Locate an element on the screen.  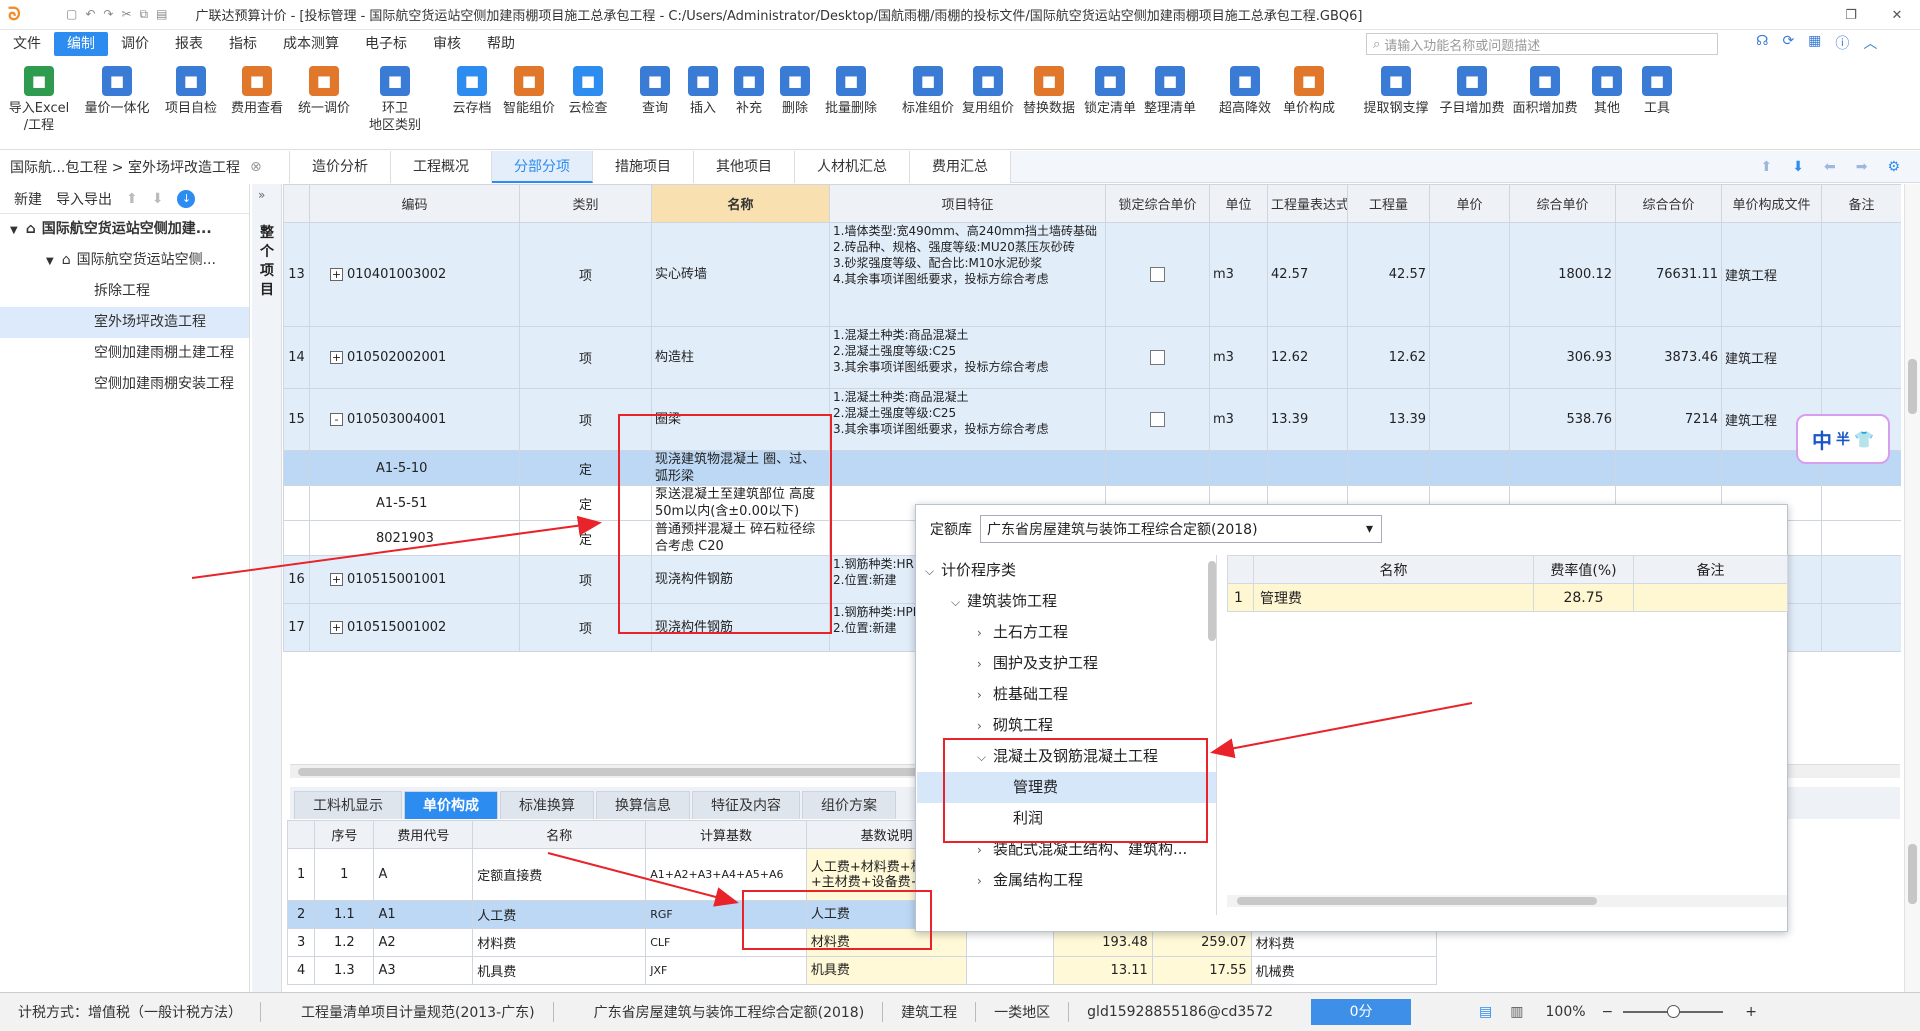
menu-item-8: 帮助 is located at coordinates (501, 44).